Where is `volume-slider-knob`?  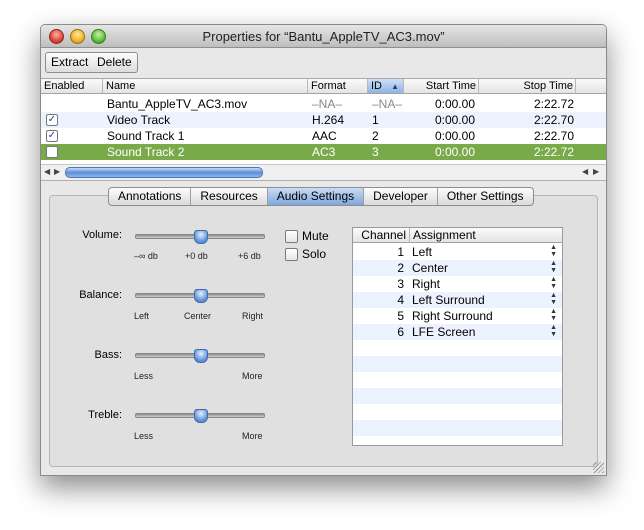 volume-slider-knob is located at coordinates (201, 237).